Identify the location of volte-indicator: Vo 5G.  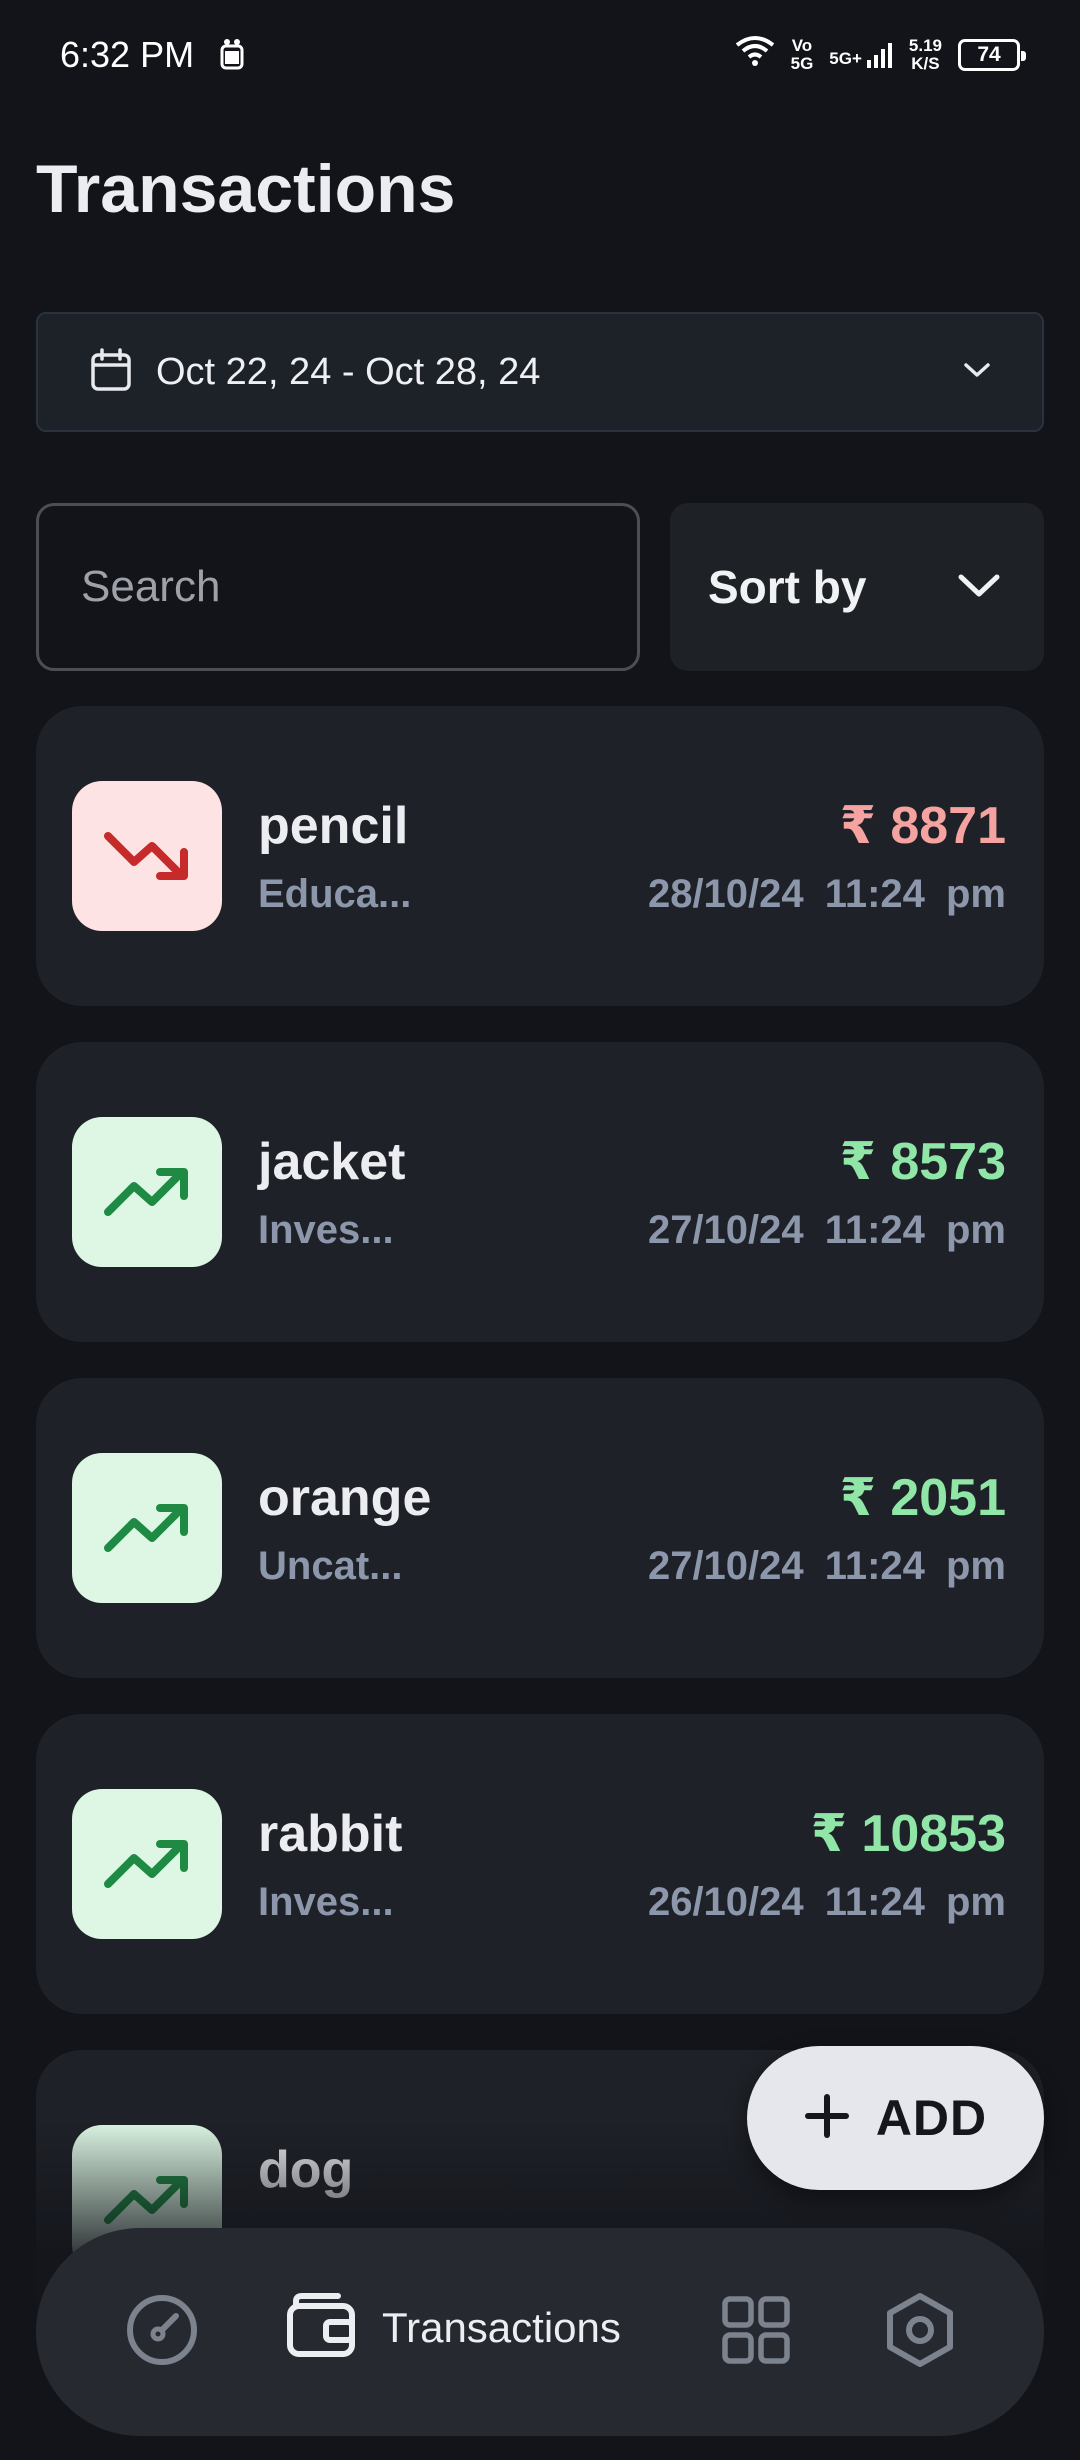
(802, 54).